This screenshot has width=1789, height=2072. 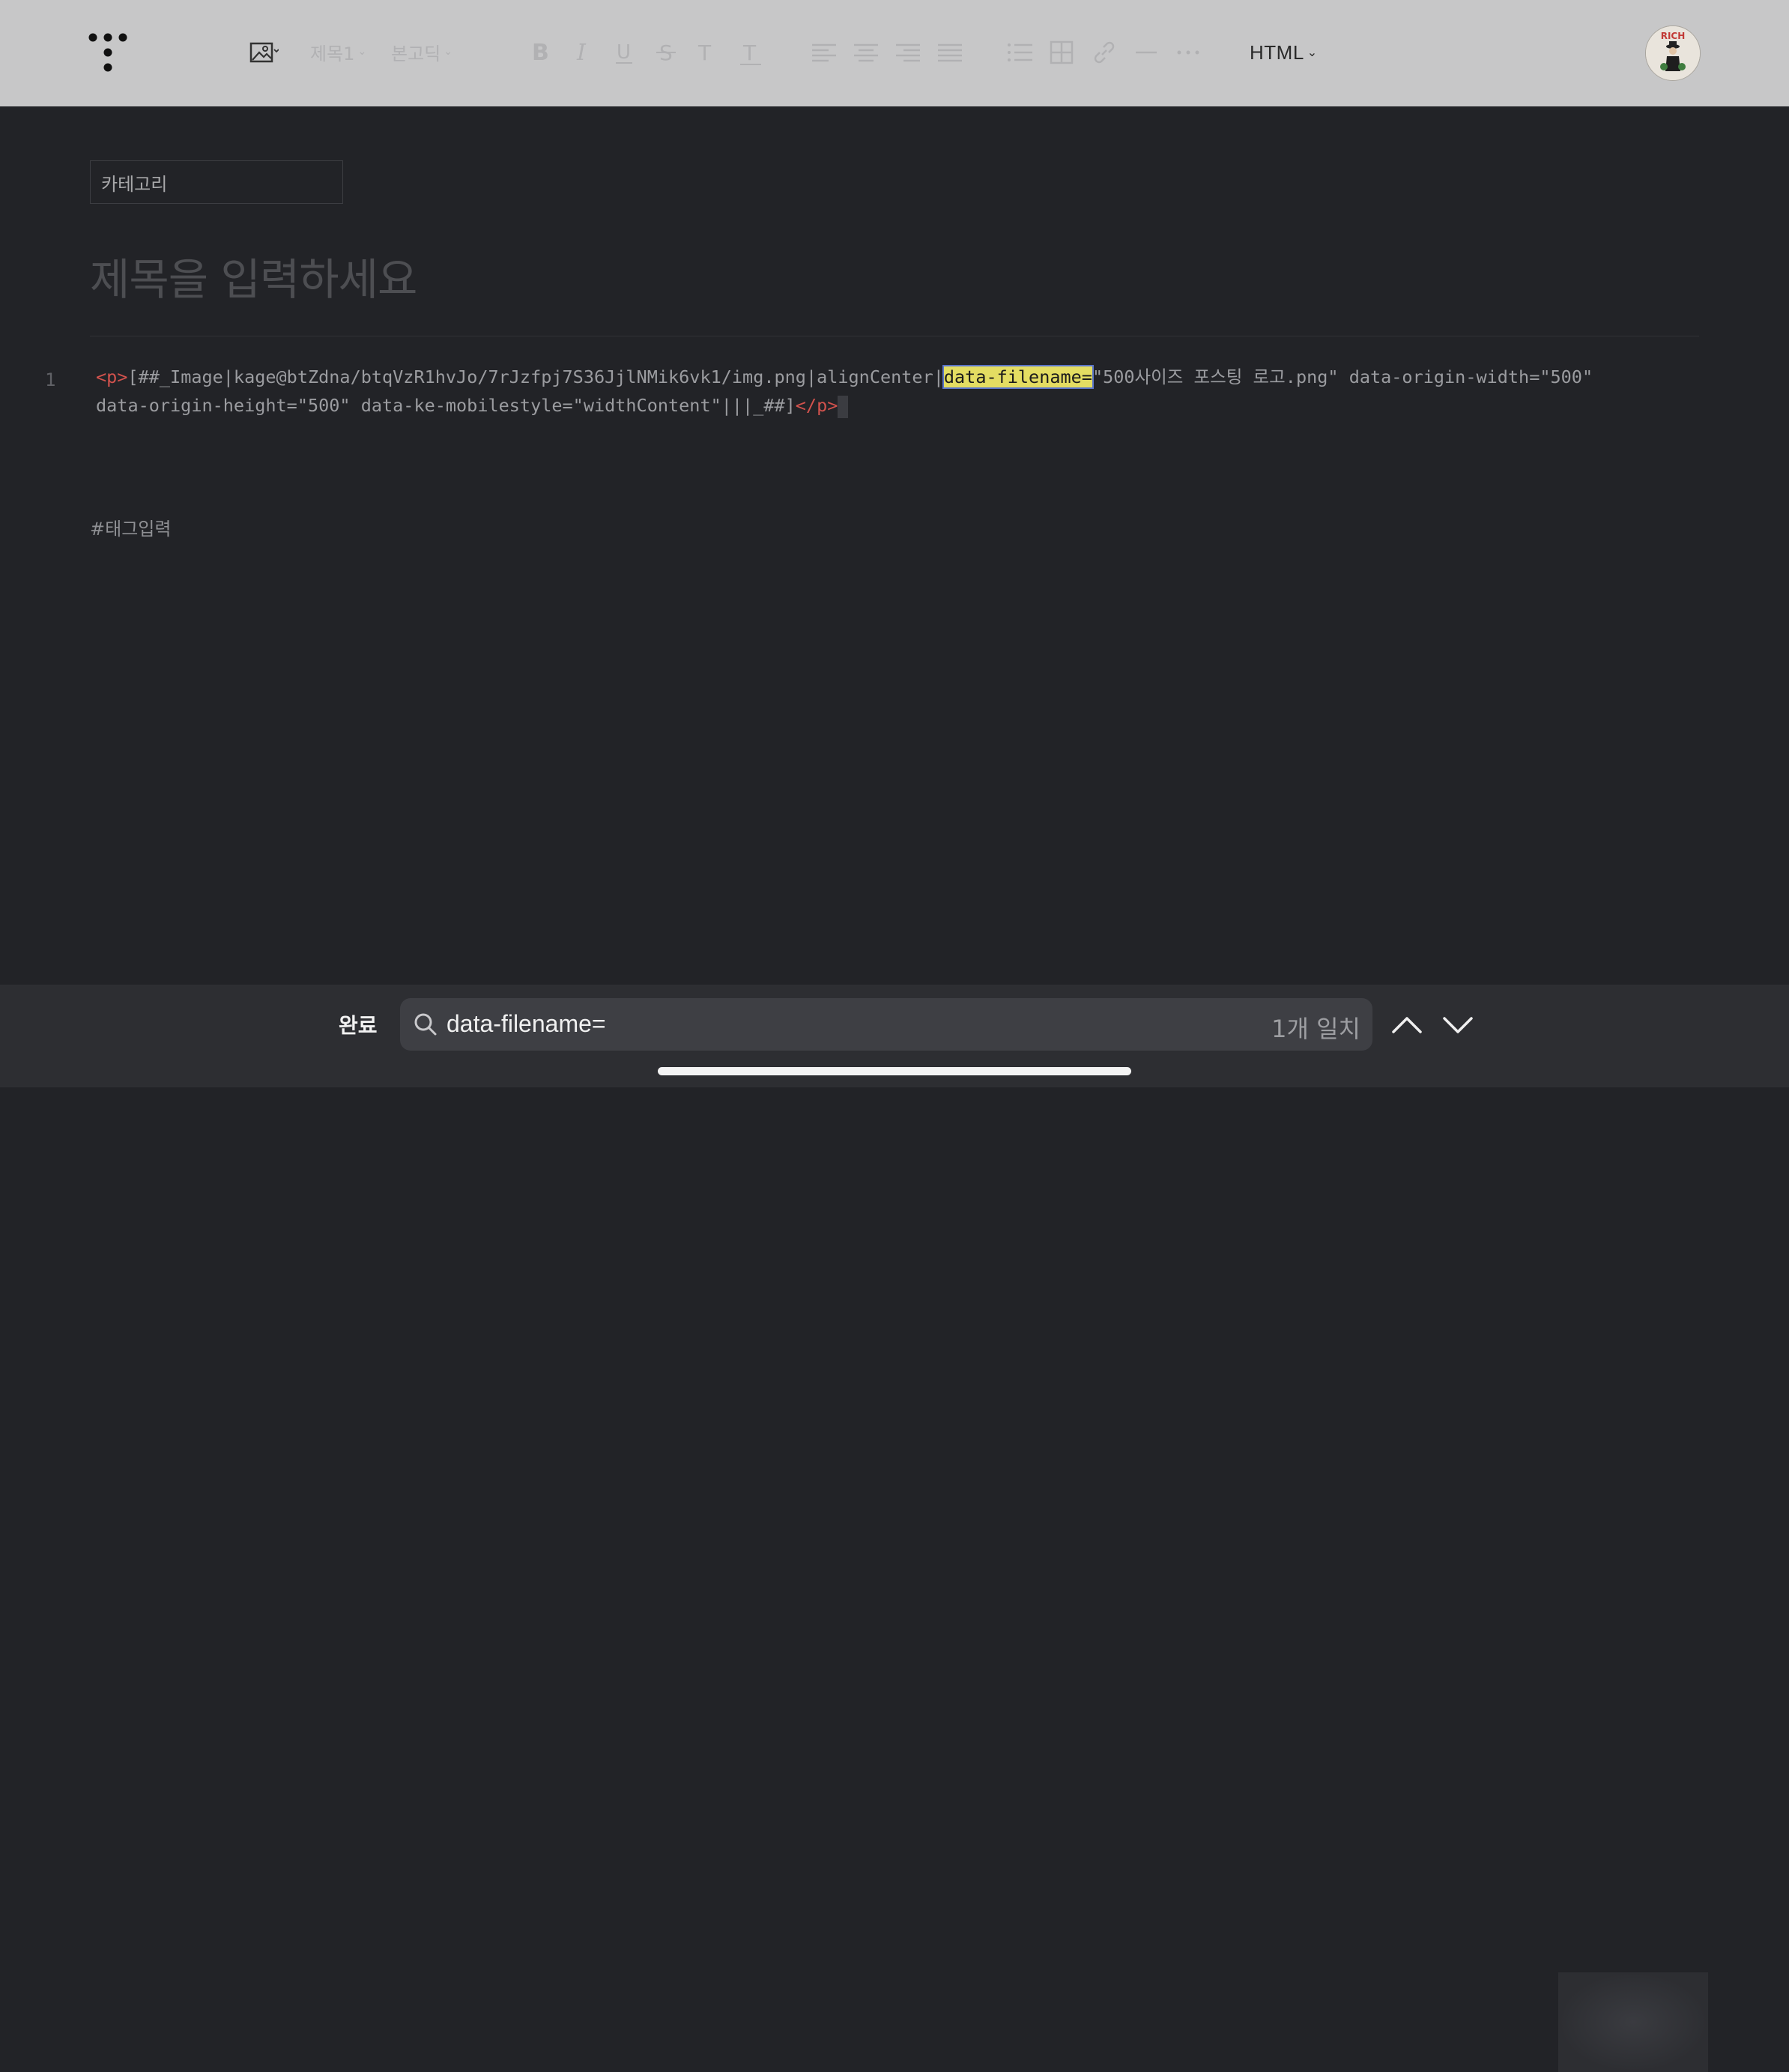 I want to click on tag-input: #태그입력, so click(x=130, y=527).